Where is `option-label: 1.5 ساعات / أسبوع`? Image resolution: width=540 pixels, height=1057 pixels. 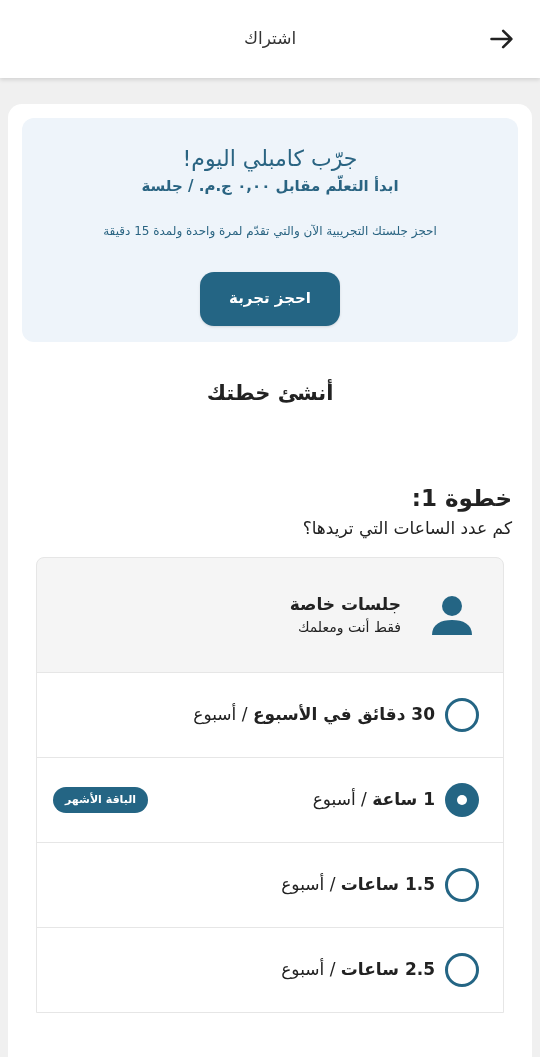
option-label: 1.5 ساعات / أسبوع is located at coordinates (358, 884).